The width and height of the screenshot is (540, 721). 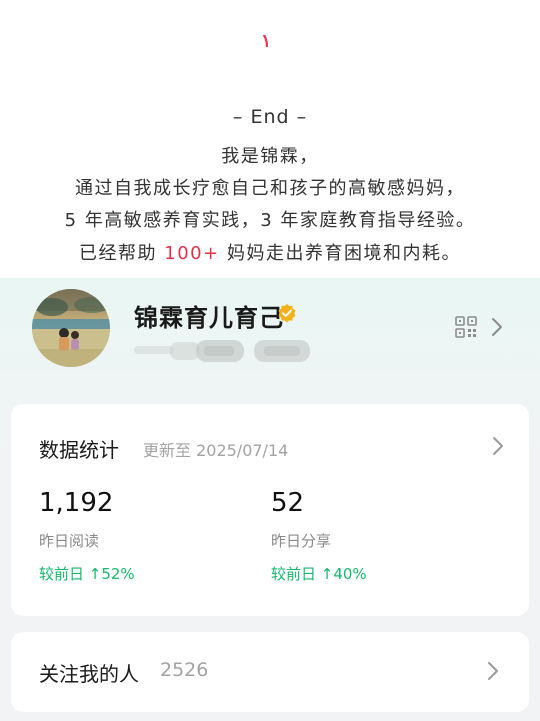 I want to click on blurred-account-subtitle, so click(x=222, y=351).